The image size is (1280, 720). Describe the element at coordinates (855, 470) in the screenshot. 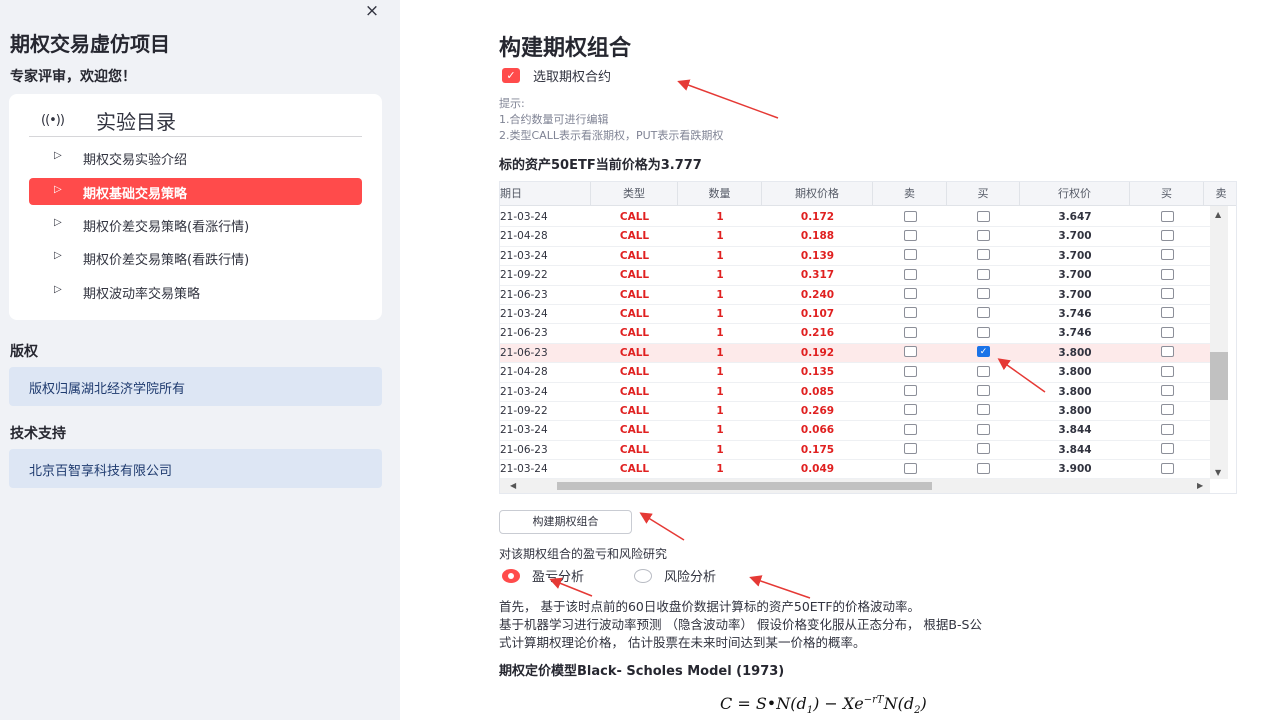

I see `table-row: 21-03-24 CALL 1 0.049 3.900` at that location.